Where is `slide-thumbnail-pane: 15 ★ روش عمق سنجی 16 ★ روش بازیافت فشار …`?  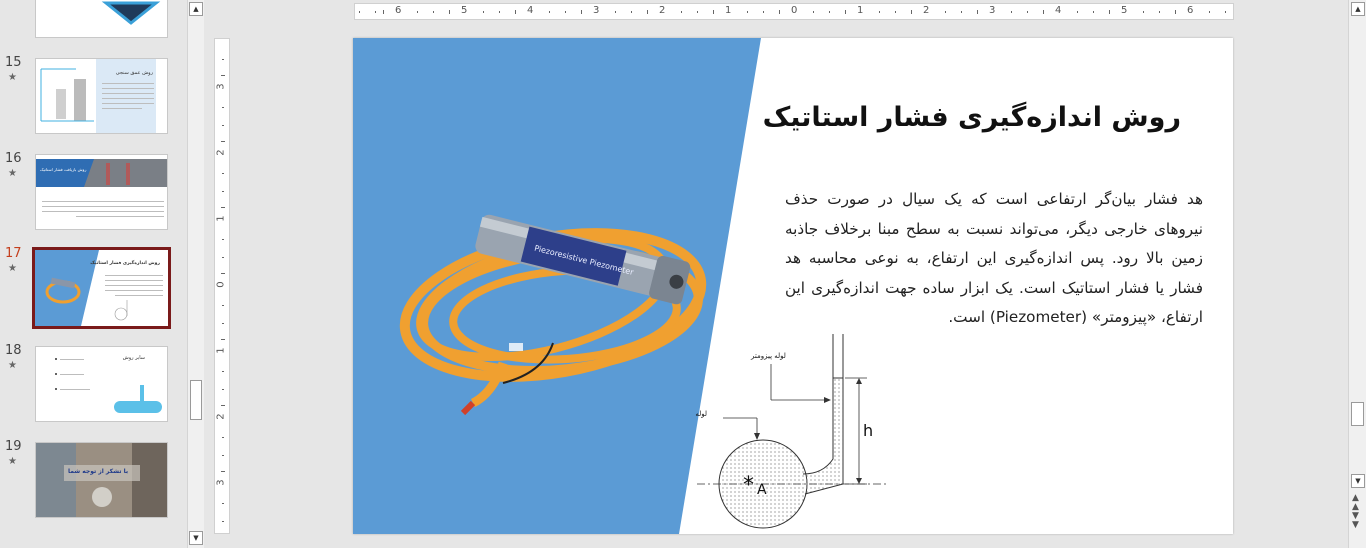 slide-thumbnail-pane: 15 ★ روش عمق سنجی 16 ★ روش بازیافت فشار … is located at coordinates (93, 274).